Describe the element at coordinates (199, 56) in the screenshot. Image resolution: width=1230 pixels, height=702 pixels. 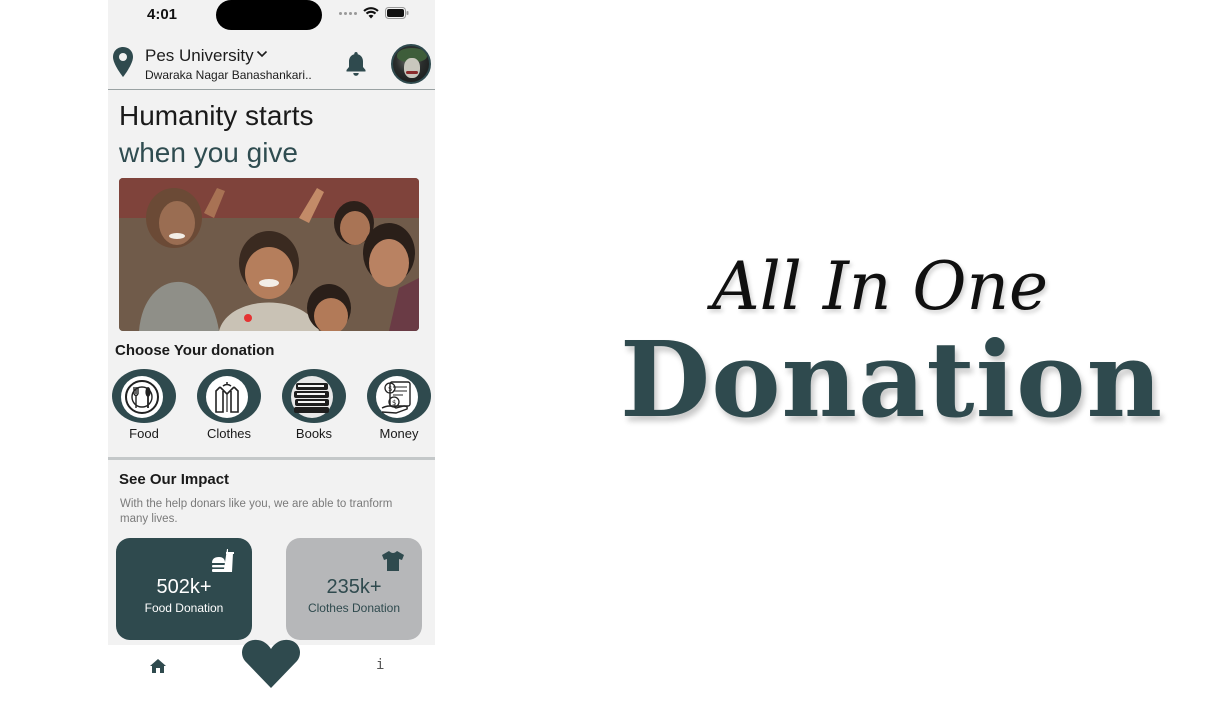
I see `location-title: Pes University` at that location.